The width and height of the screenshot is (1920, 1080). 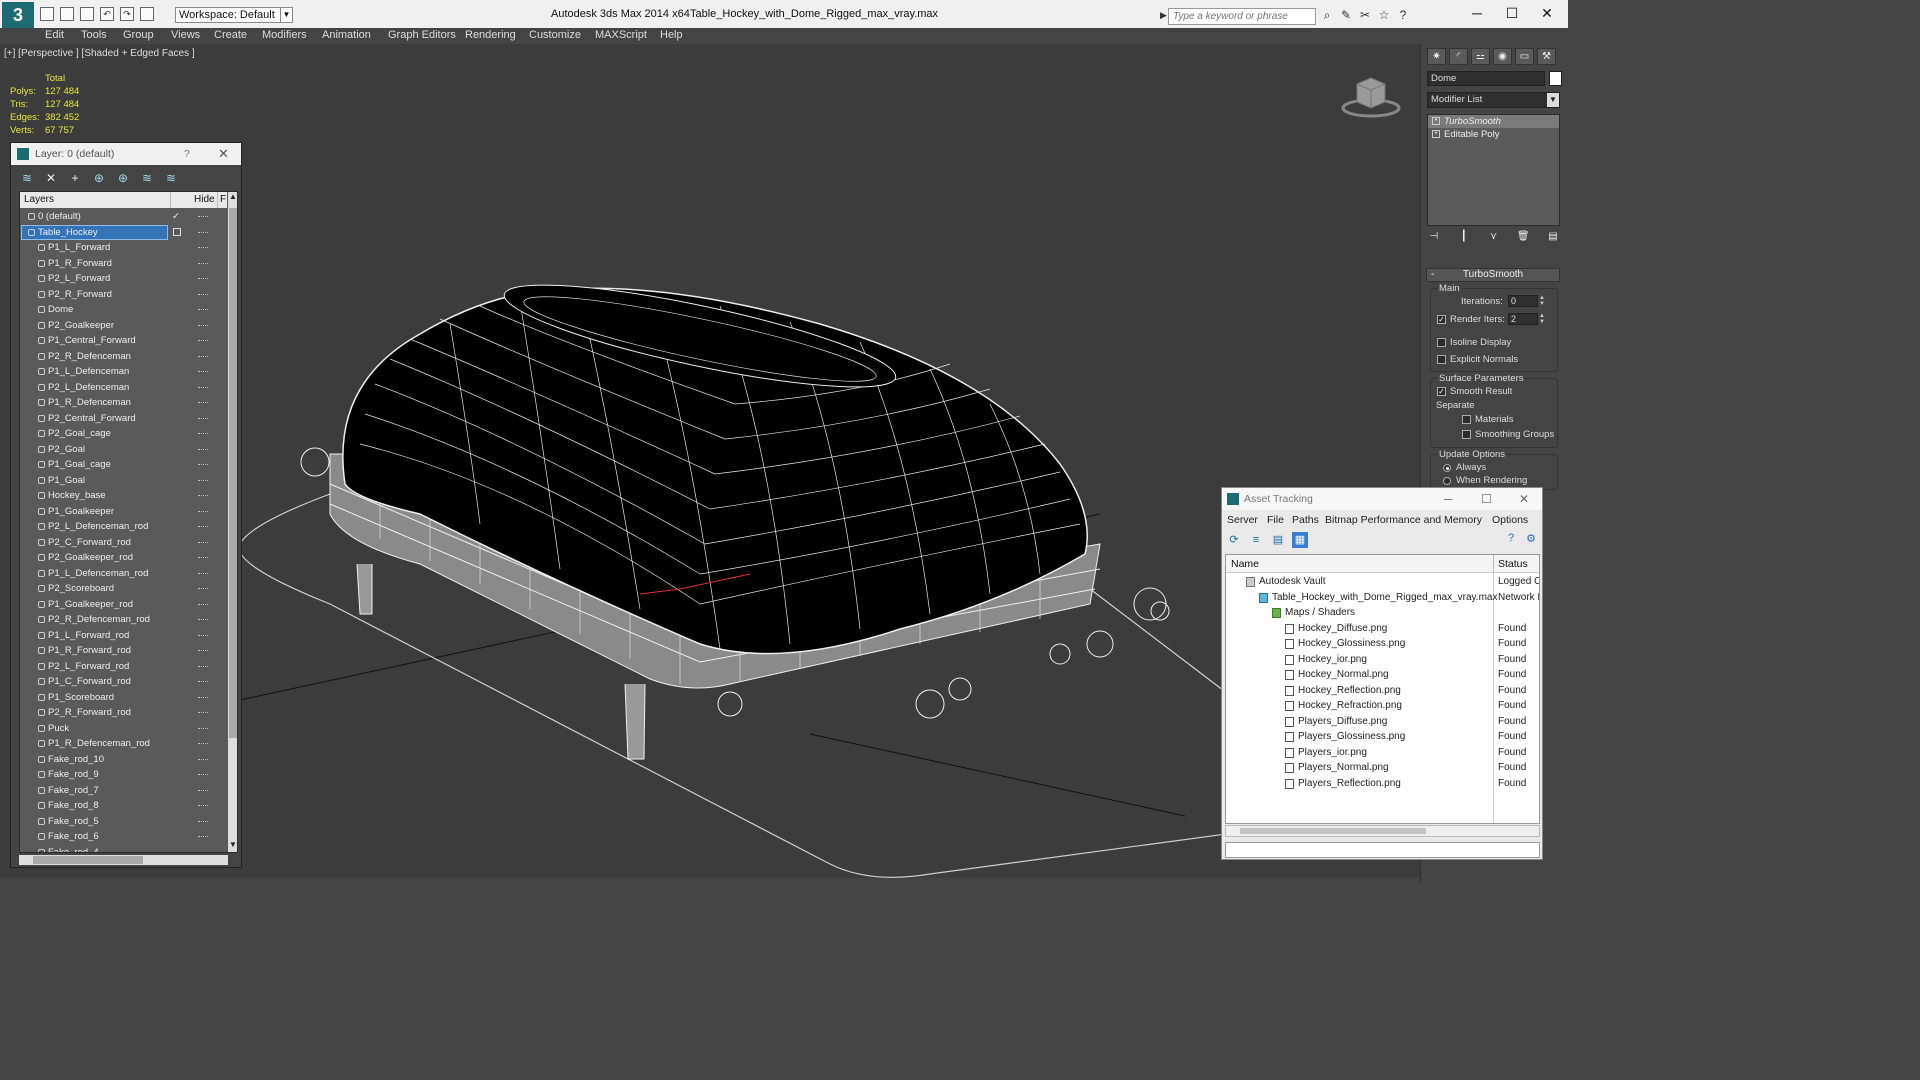 I want to click on always-radio, so click(x=1447, y=468).